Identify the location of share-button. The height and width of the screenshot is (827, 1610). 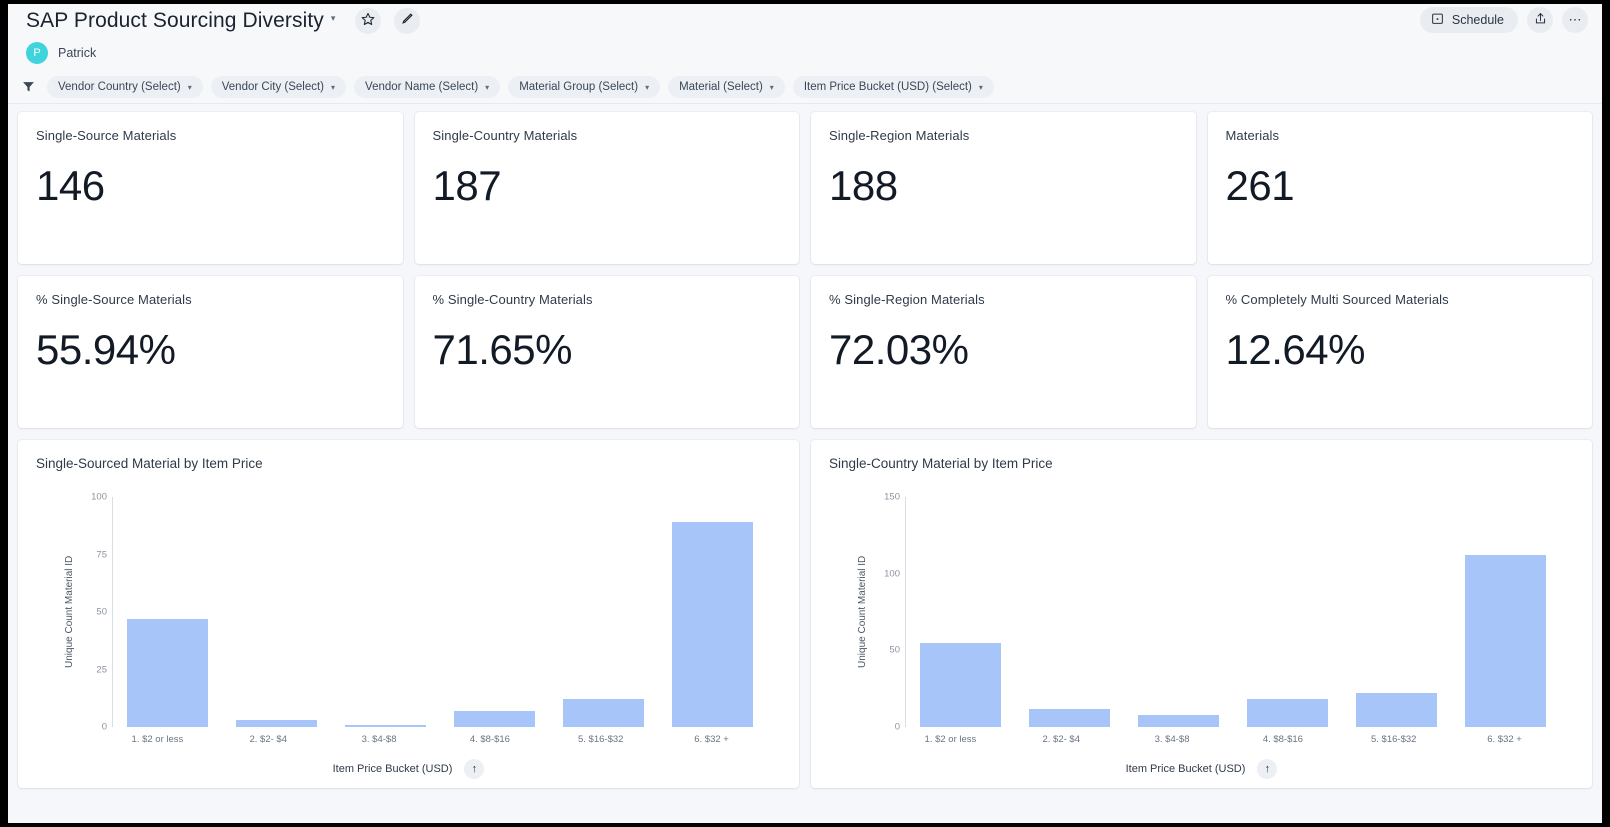
(1540, 20).